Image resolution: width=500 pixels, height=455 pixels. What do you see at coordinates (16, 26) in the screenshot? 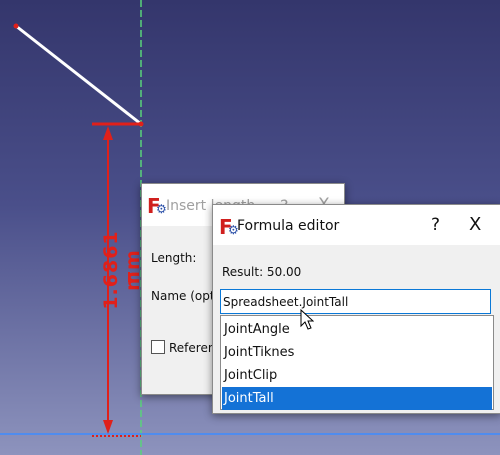
I see `sketch-point` at bounding box center [16, 26].